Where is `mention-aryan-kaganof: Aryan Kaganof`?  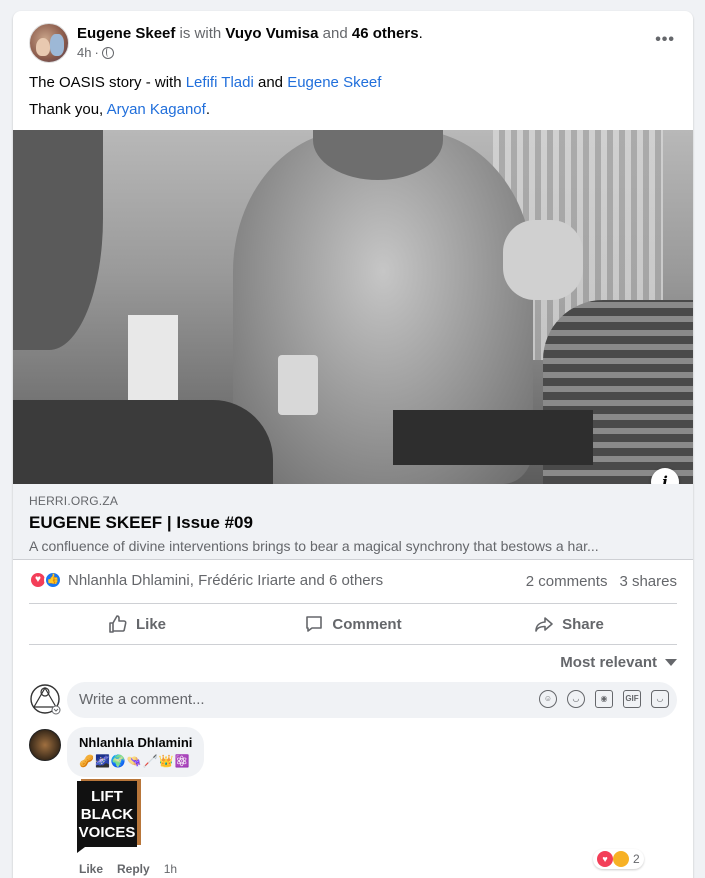 mention-aryan-kaganof: Aryan Kaganof is located at coordinates (156, 109).